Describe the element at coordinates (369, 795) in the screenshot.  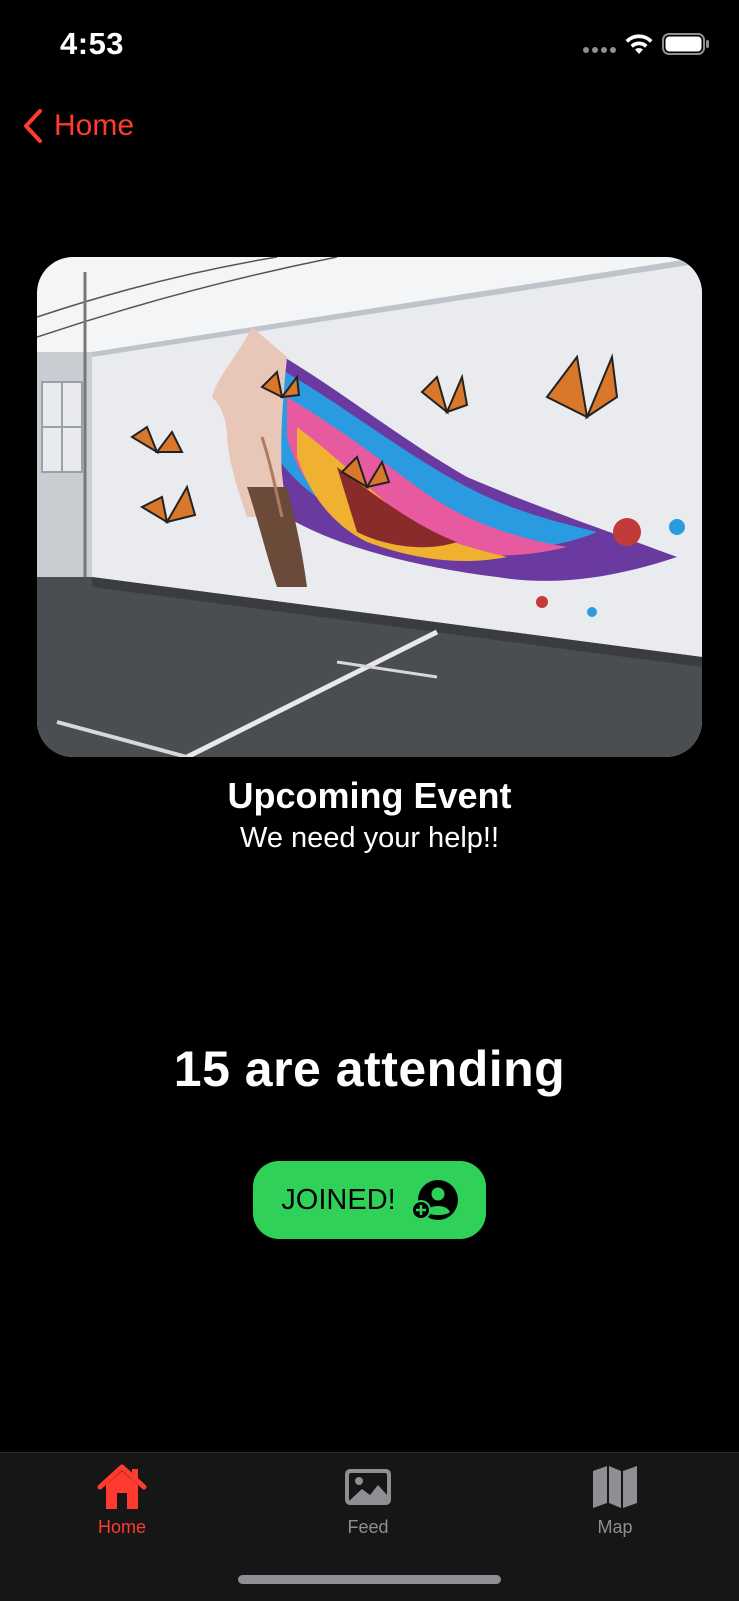
I see `event-title: Upcoming Event` at that location.